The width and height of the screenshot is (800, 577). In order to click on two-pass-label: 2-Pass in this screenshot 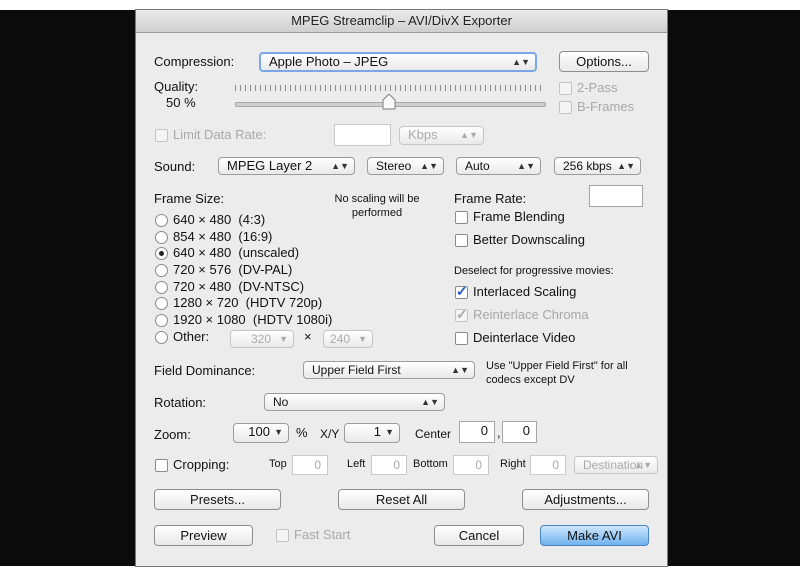, I will do `click(597, 87)`.